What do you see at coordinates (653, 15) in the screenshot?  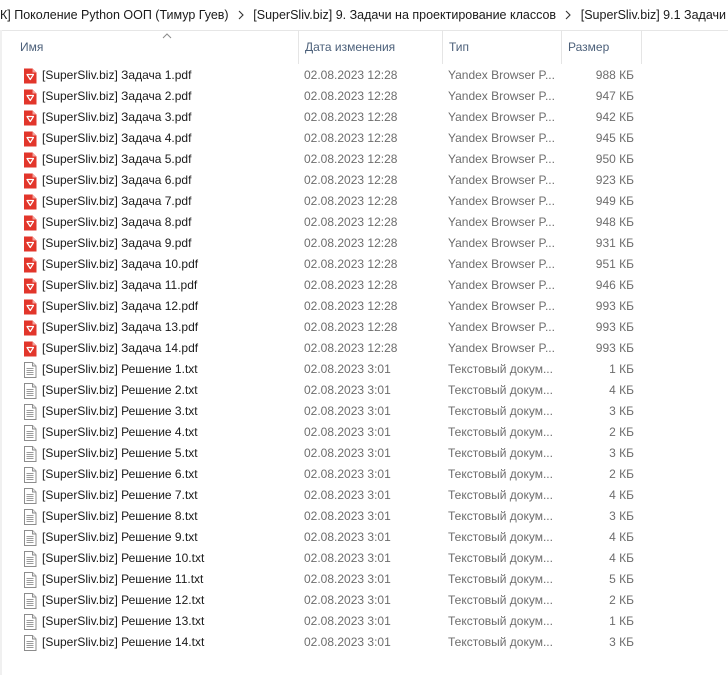 I see `breadcrumb-item-folder: [SuperSliv.biz] 9.1 Задачи` at bounding box center [653, 15].